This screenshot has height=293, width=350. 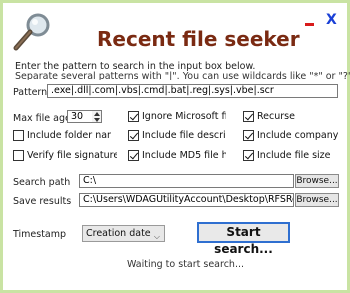 What do you see at coordinates (42, 201) in the screenshot?
I see `save-results-label: Save results` at bounding box center [42, 201].